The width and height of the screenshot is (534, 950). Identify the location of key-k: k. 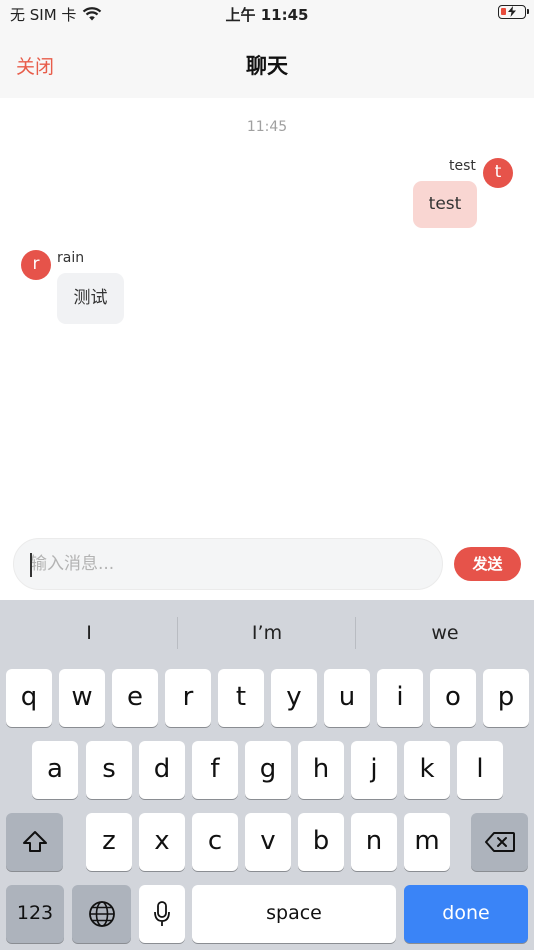
(427, 770).